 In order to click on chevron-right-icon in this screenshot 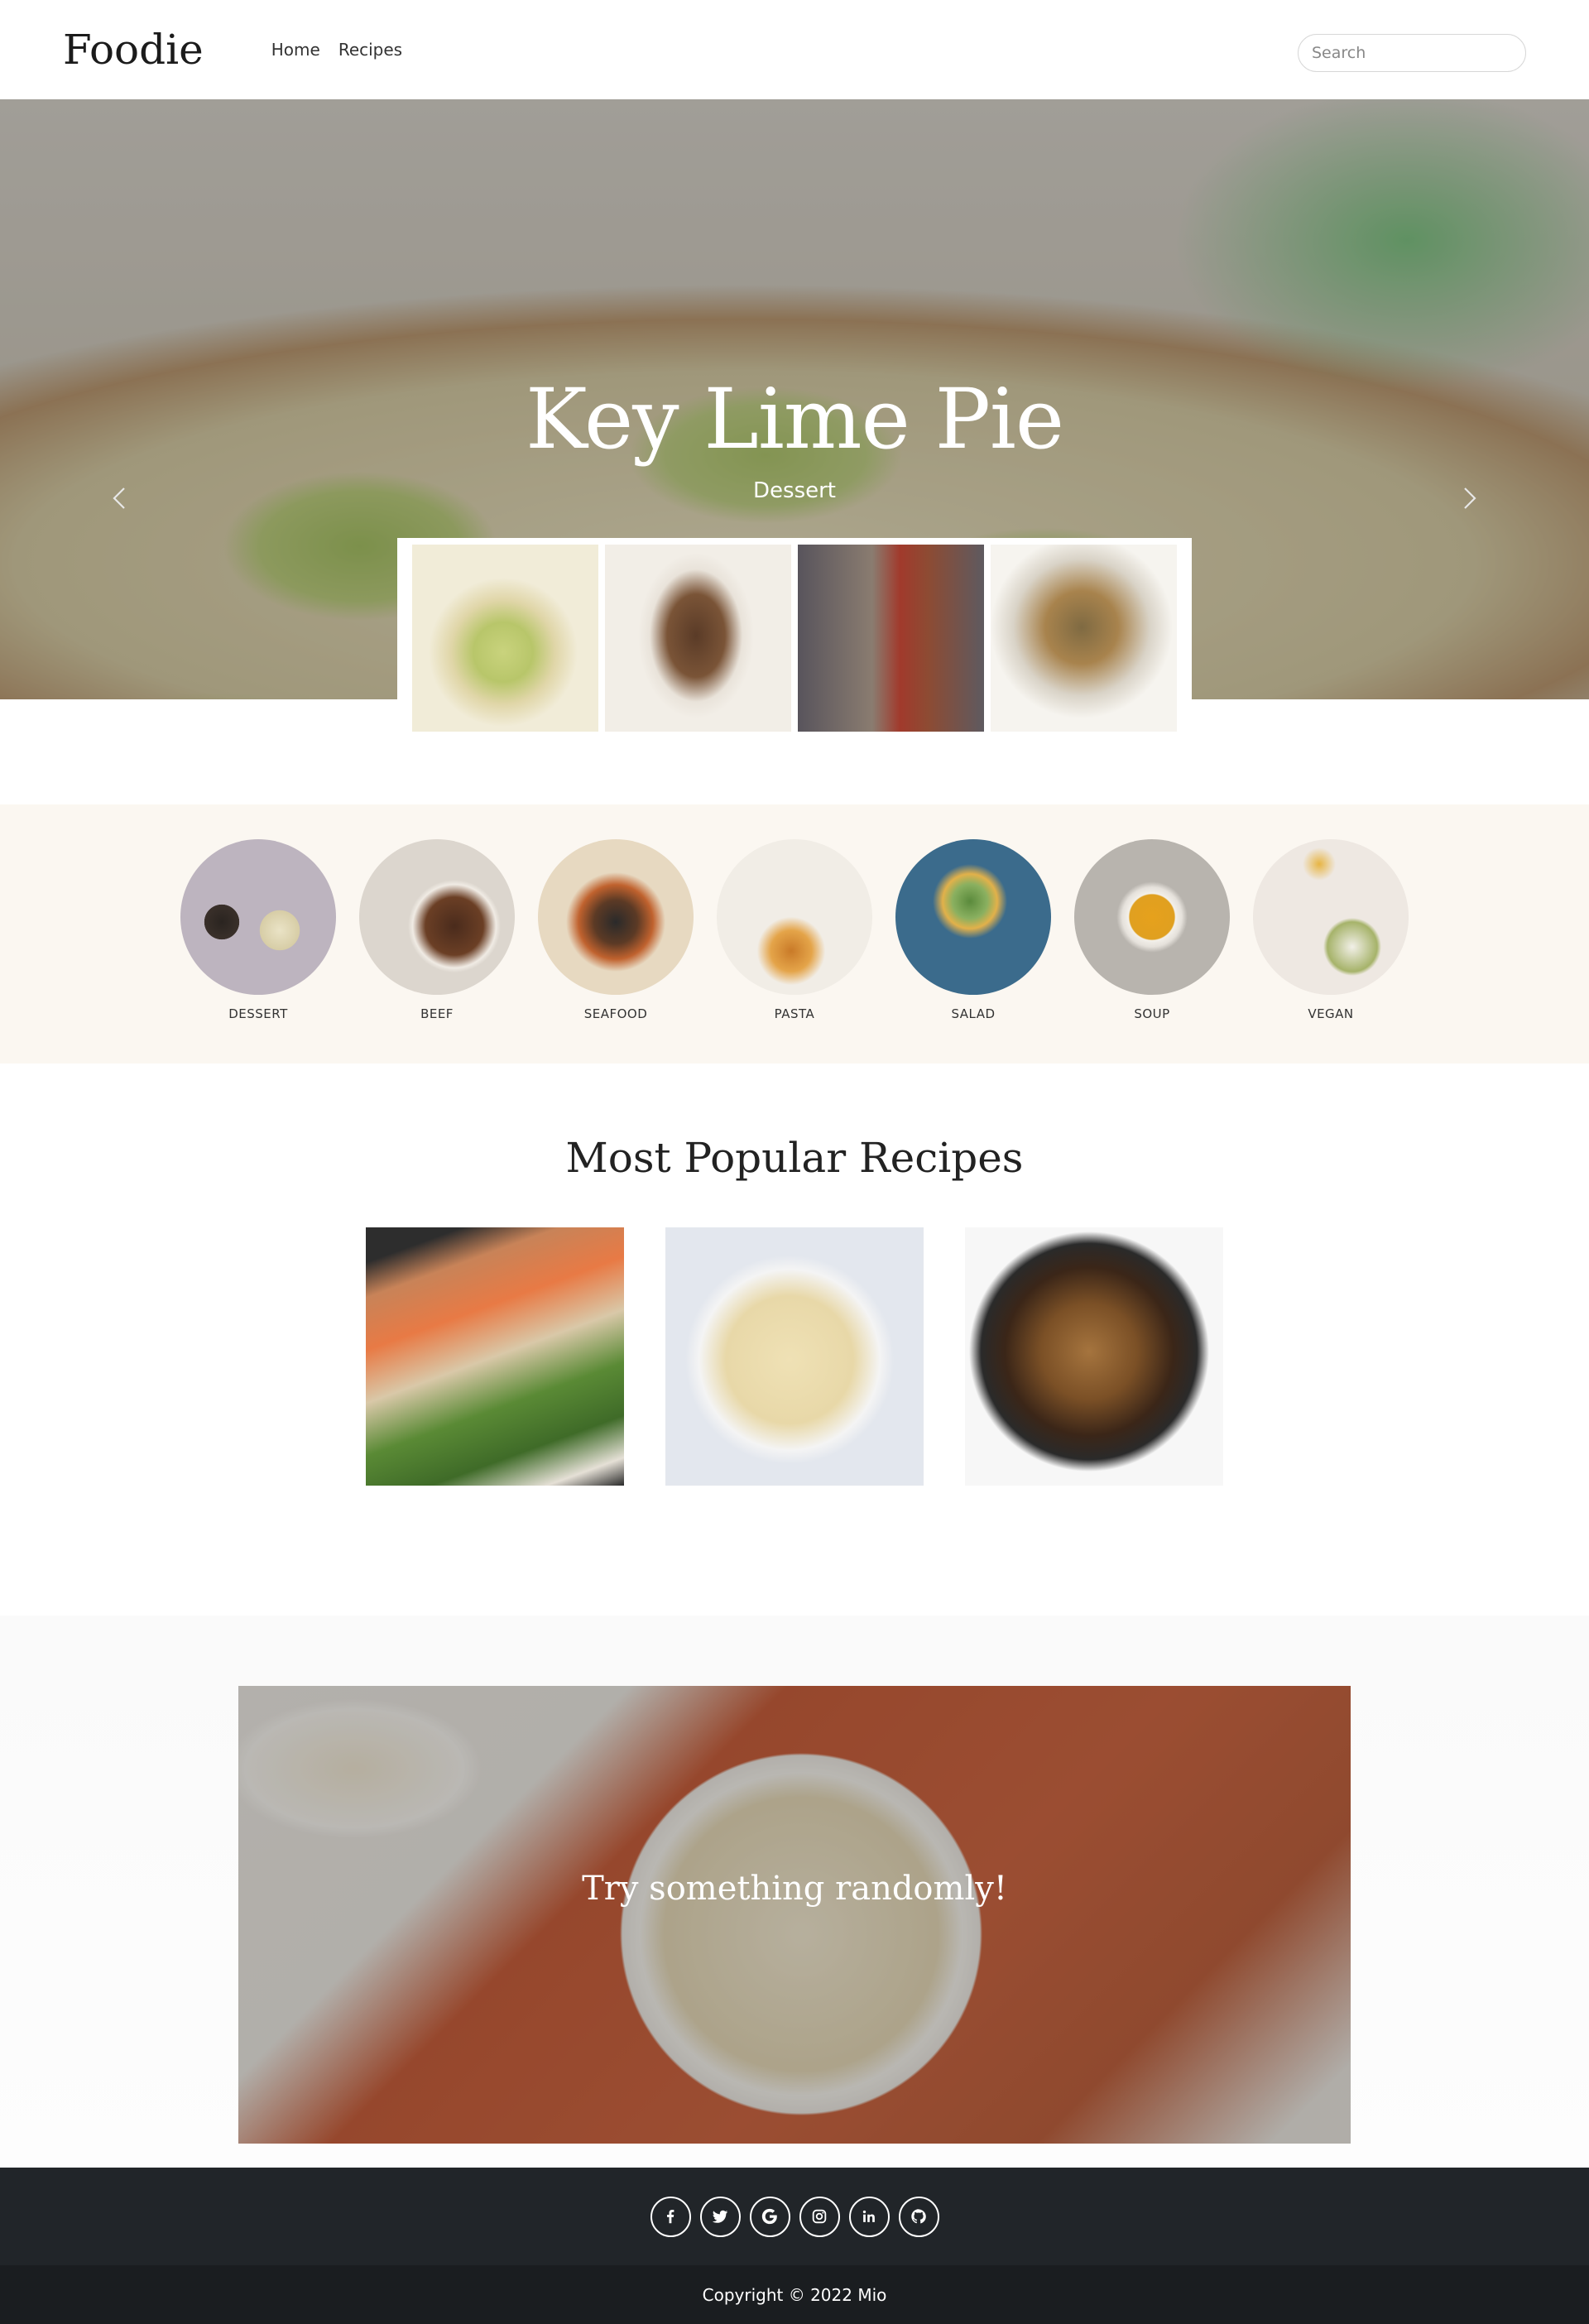, I will do `click(1470, 498)`.